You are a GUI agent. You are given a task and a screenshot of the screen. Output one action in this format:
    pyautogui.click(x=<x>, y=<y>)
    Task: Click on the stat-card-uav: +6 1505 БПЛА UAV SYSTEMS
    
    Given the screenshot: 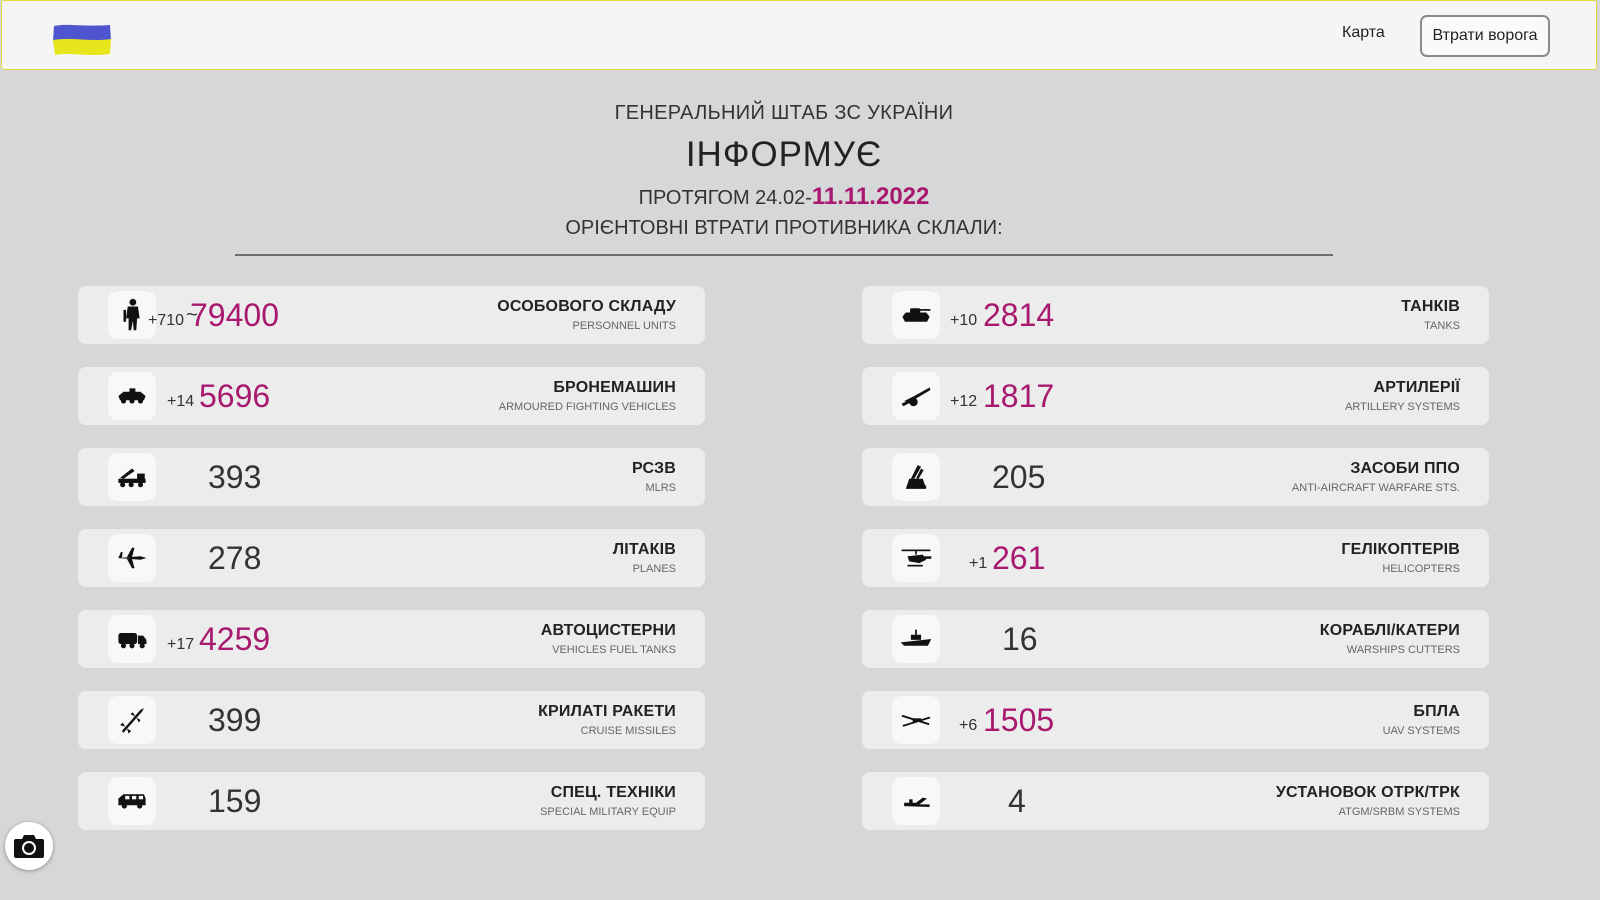 What is the action you would take?
    pyautogui.click(x=1175, y=720)
    